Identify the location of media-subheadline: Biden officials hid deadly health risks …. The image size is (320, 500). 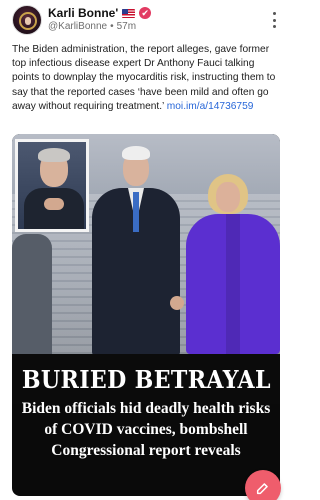
(146, 429).